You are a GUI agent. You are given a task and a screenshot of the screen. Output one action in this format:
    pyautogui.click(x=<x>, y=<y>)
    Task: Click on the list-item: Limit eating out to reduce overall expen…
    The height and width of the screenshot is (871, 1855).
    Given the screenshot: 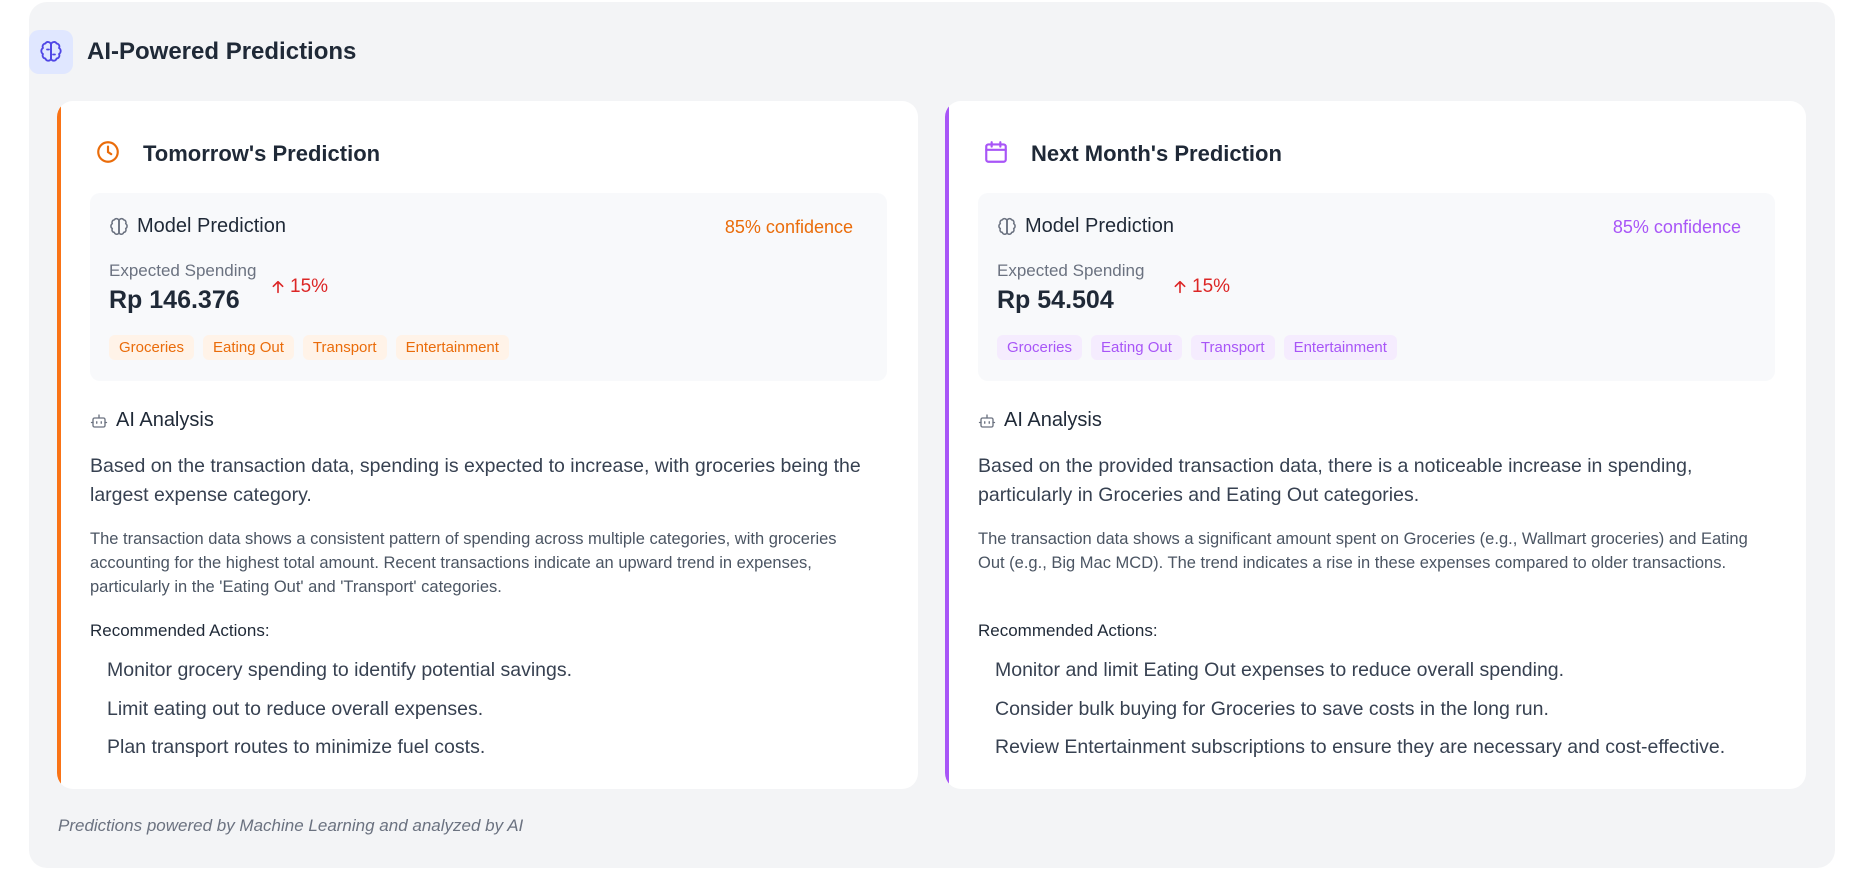 What is the action you would take?
    pyautogui.click(x=295, y=708)
    